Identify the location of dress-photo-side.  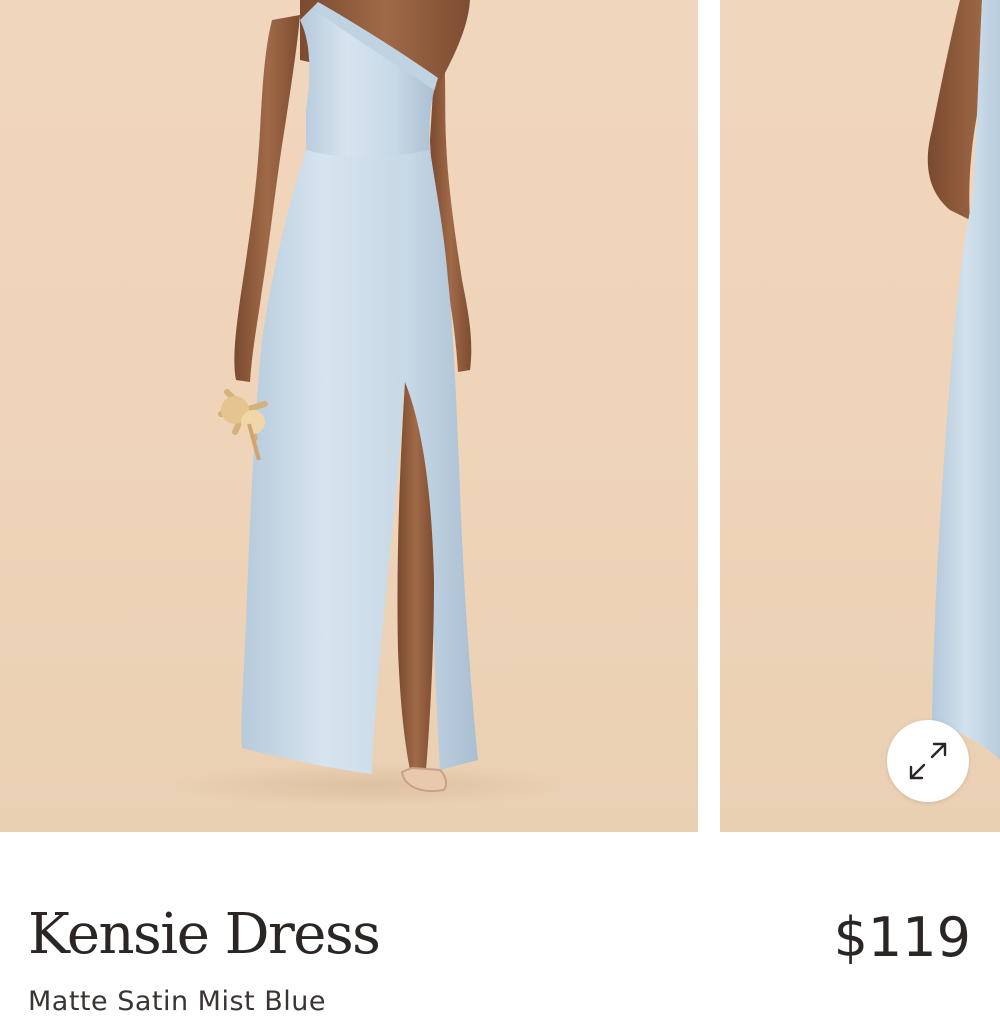
(963, 380).